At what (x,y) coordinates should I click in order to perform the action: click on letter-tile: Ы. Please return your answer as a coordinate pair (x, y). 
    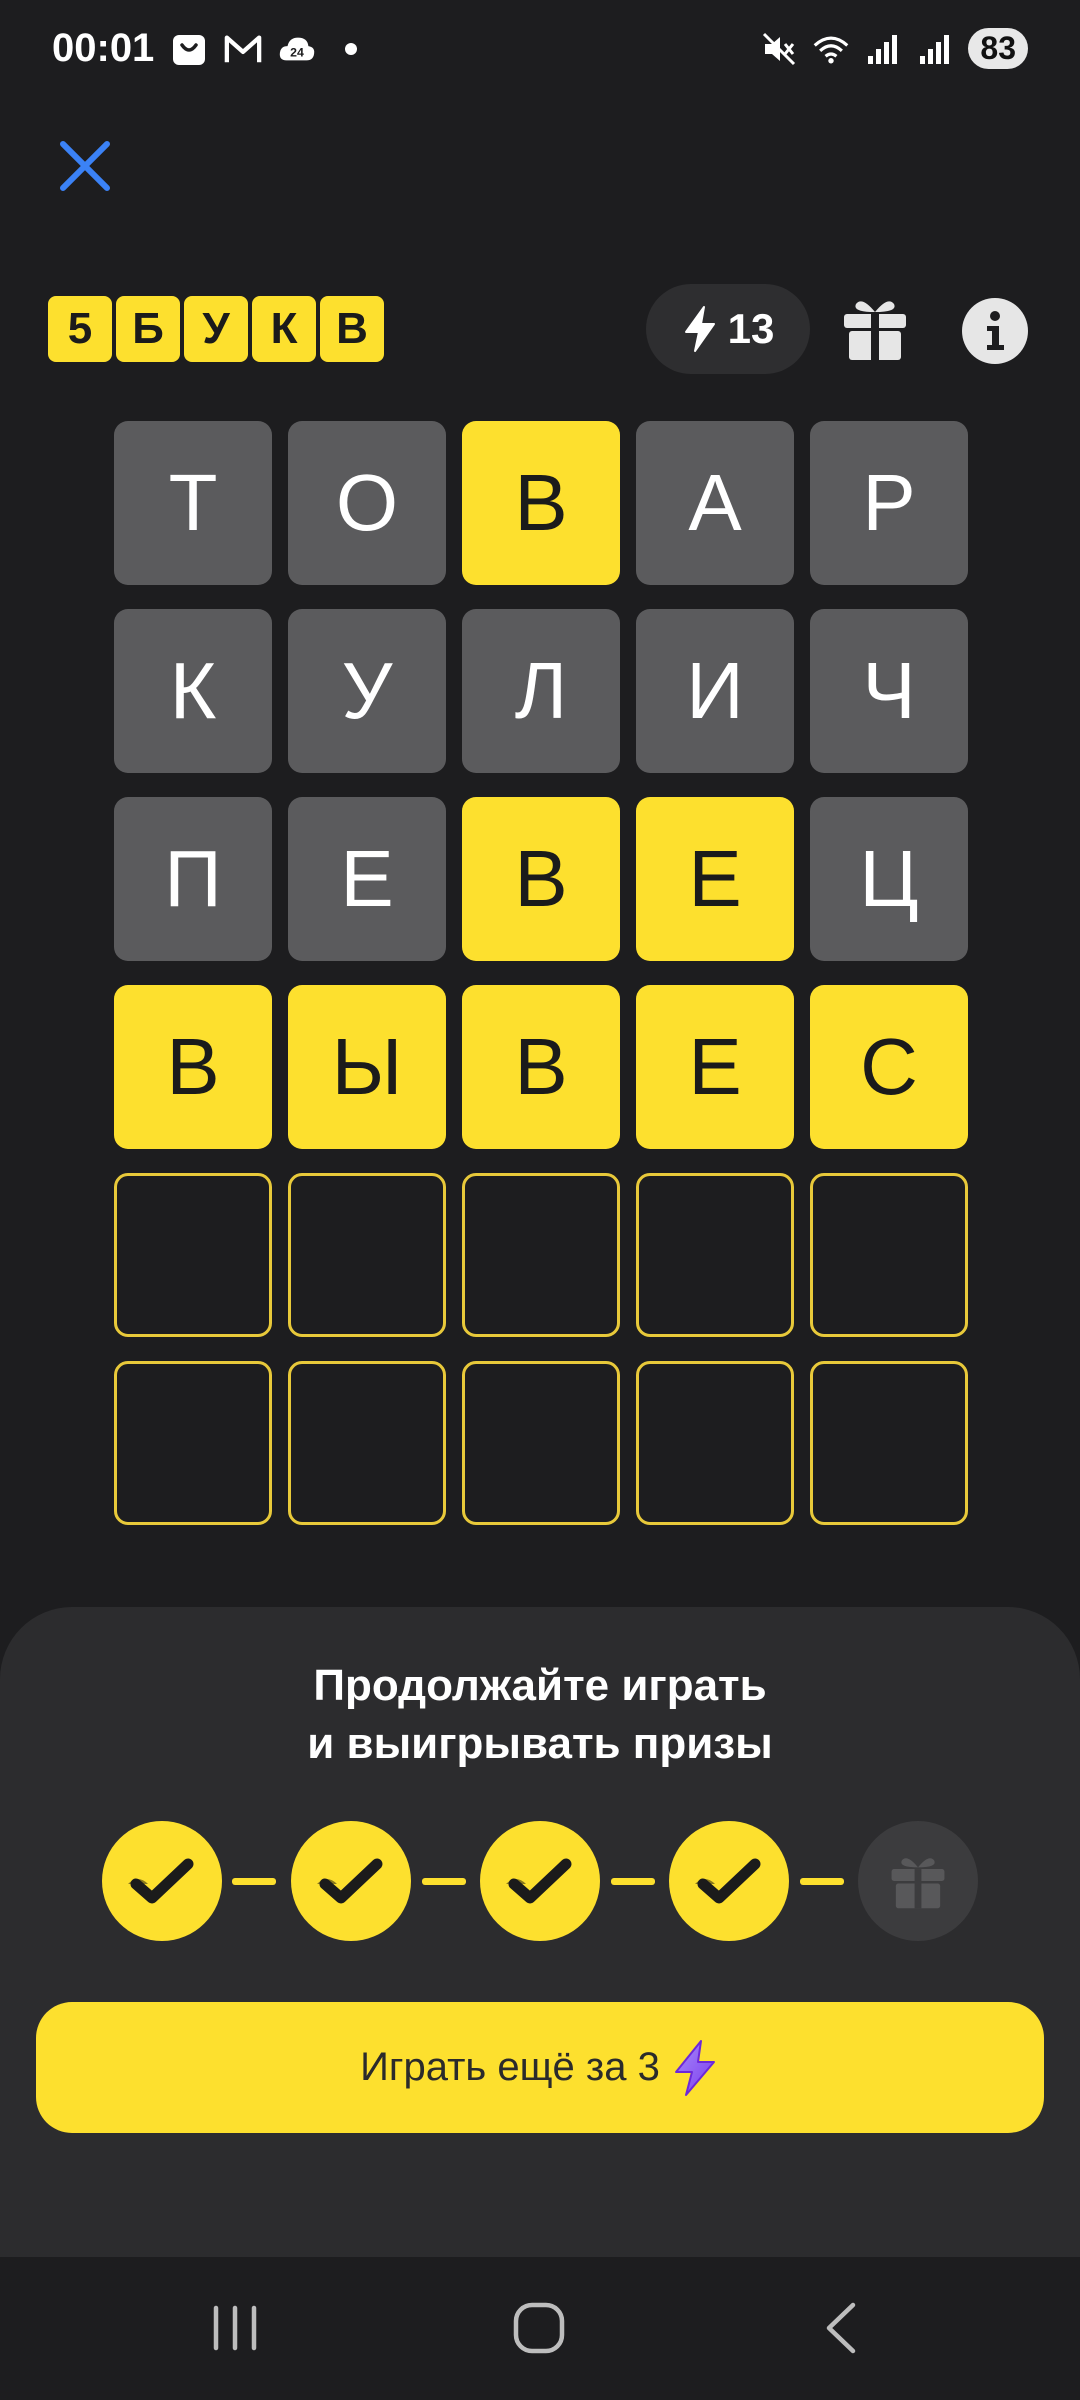
    Looking at the image, I should click on (367, 1067).